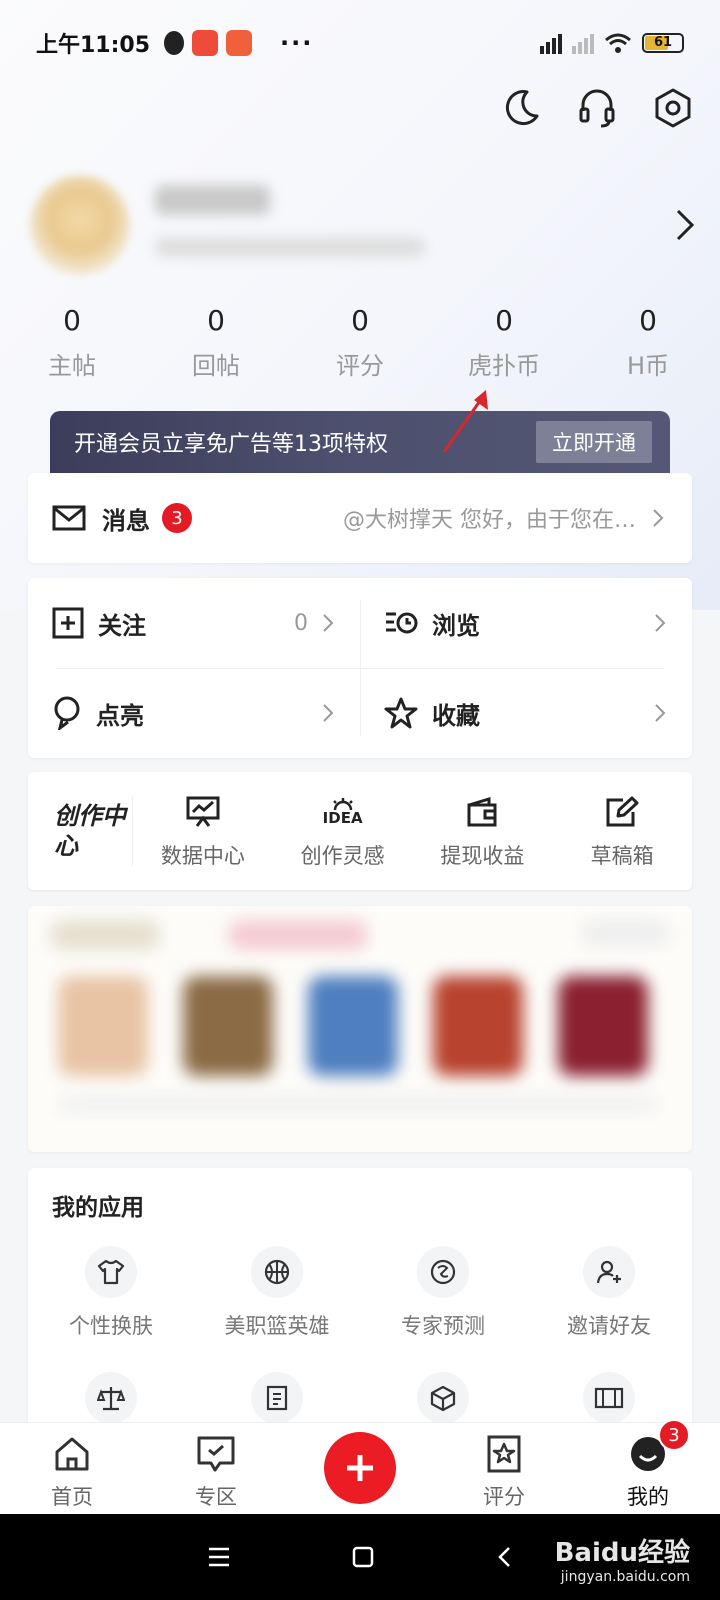 This screenshot has height=1600, width=720. Describe the element at coordinates (111, 1272) in the screenshot. I see `shirt-icon` at that location.